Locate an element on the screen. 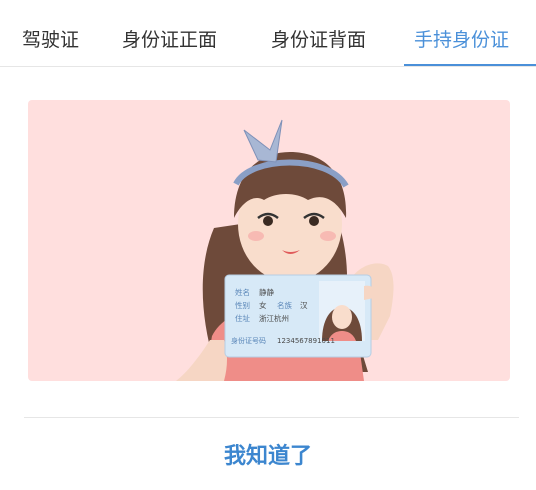  tab-bar: 驾驶证 身份证正面 身份证背面 手持身份证 is located at coordinates (268, 33).